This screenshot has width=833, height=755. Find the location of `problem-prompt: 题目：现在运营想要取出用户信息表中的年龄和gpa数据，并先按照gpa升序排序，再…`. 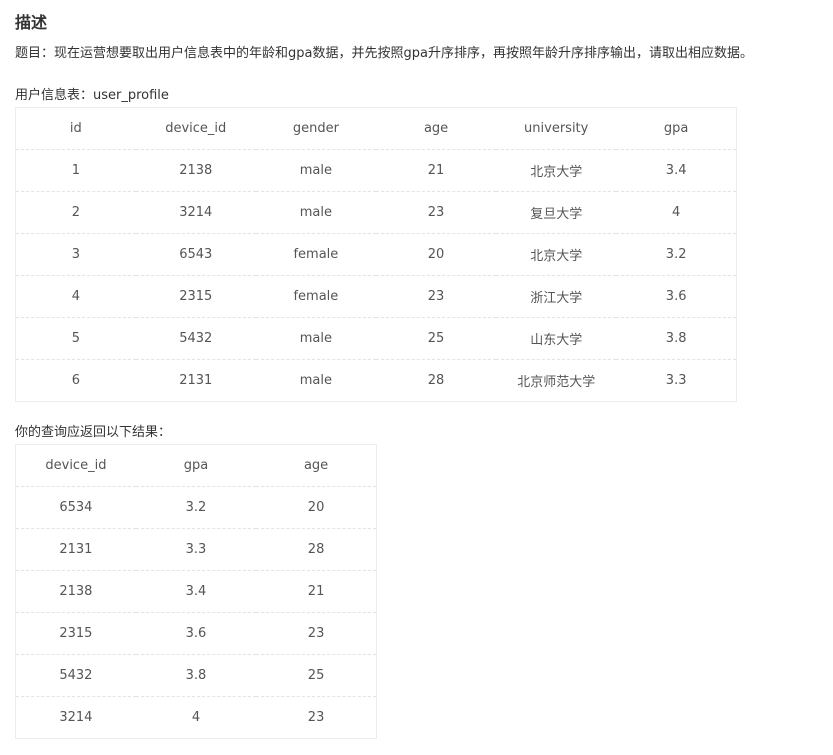

problem-prompt: 题目：现在运营想要取出用户信息表中的年龄和gpa数据，并先按照gpa升序排序，再… is located at coordinates (384, 53).